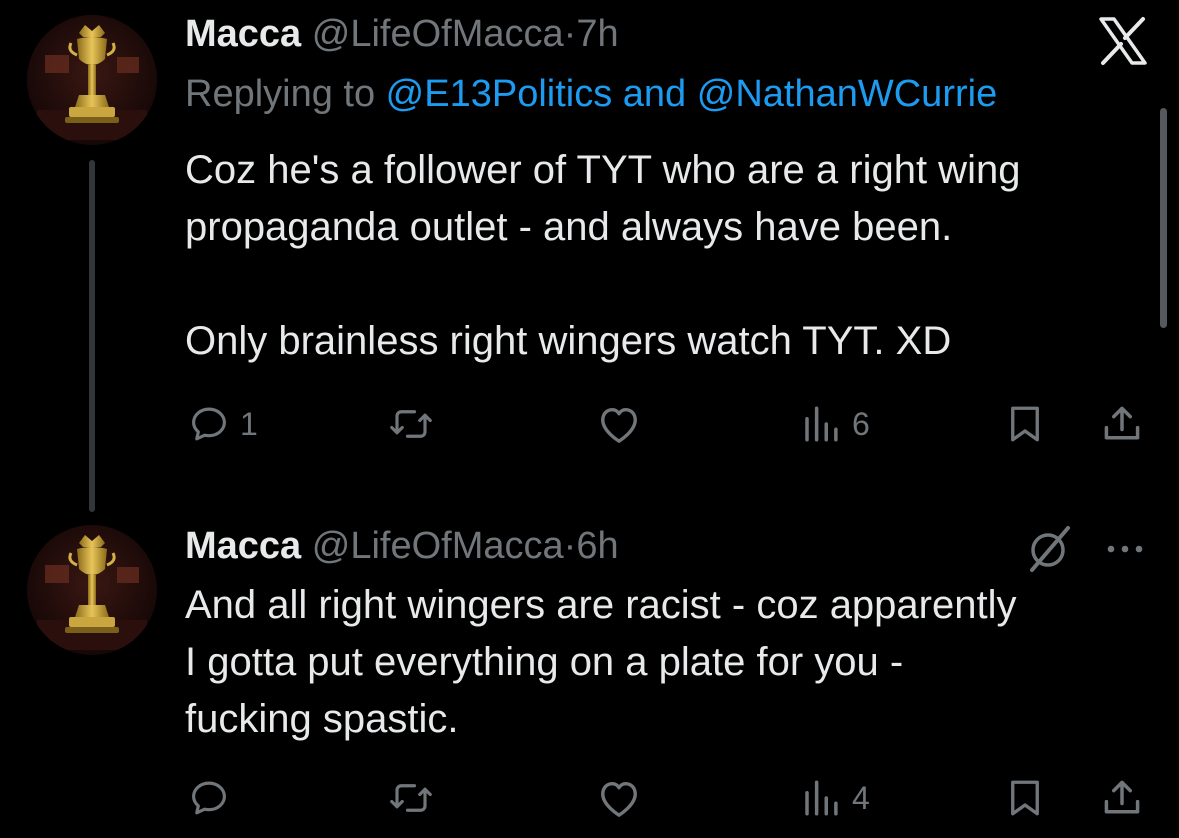  I want to click on tweet-header: Macca @LifeOfMacca·7h, so click(402, 34).